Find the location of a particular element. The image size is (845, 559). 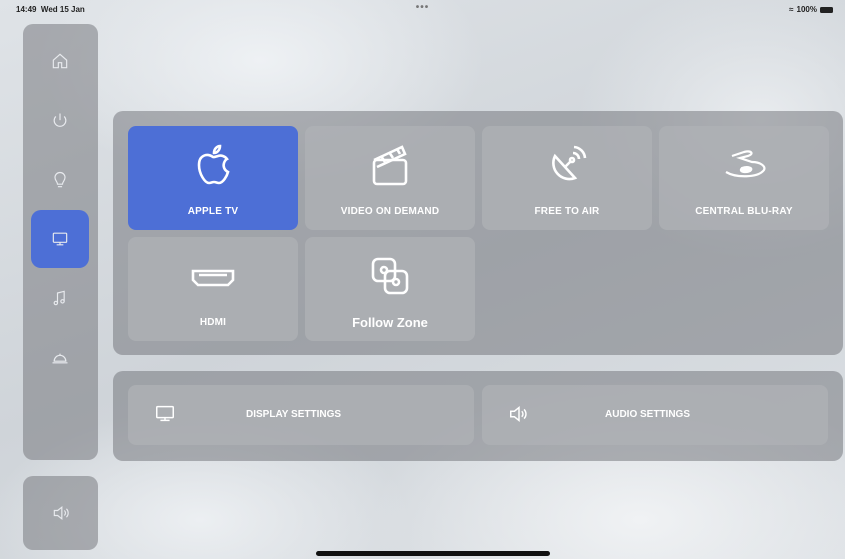

sidebar is located at coordinates (60, 242).